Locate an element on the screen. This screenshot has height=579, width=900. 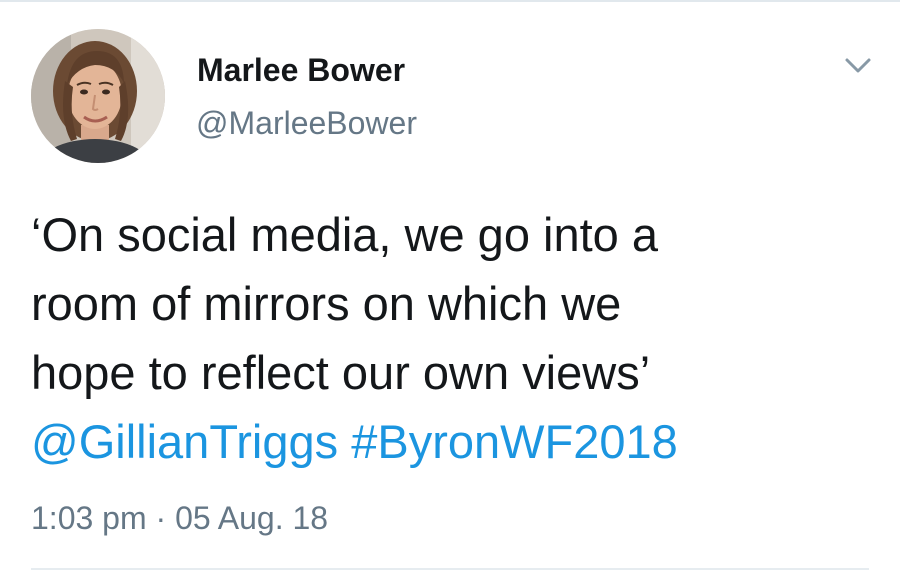
tweet-links-line: @GillianTriggs #ByronWF2018 is located at coordinates (451, 441).